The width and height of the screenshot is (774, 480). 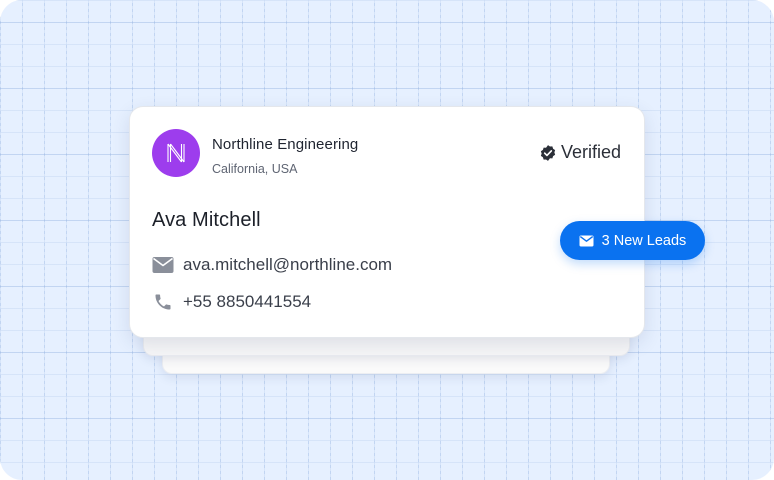 What do you see at coordinates (548, 153) in the screenshot?
I see `verified-badge-icon` at bounding box center [548, 153].